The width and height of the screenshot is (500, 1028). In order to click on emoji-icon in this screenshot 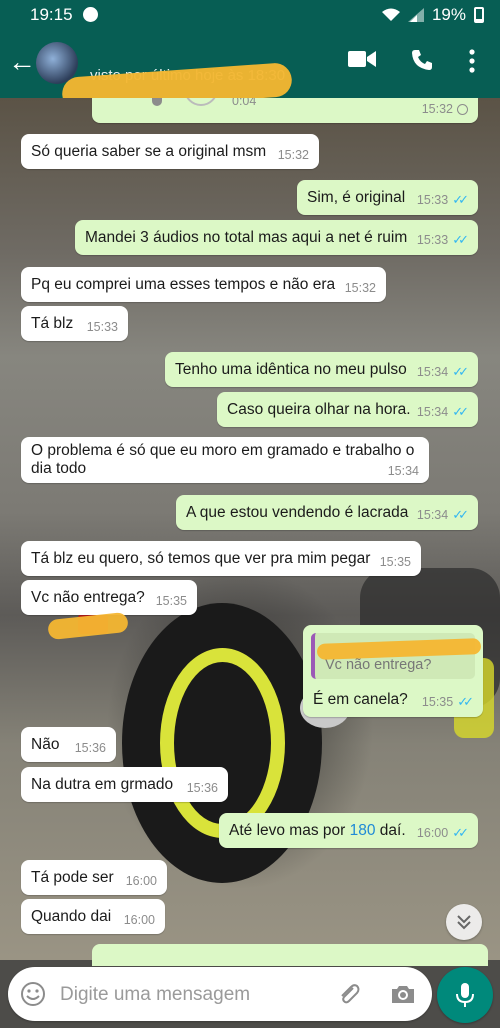, I will do `click(33, 994)`.